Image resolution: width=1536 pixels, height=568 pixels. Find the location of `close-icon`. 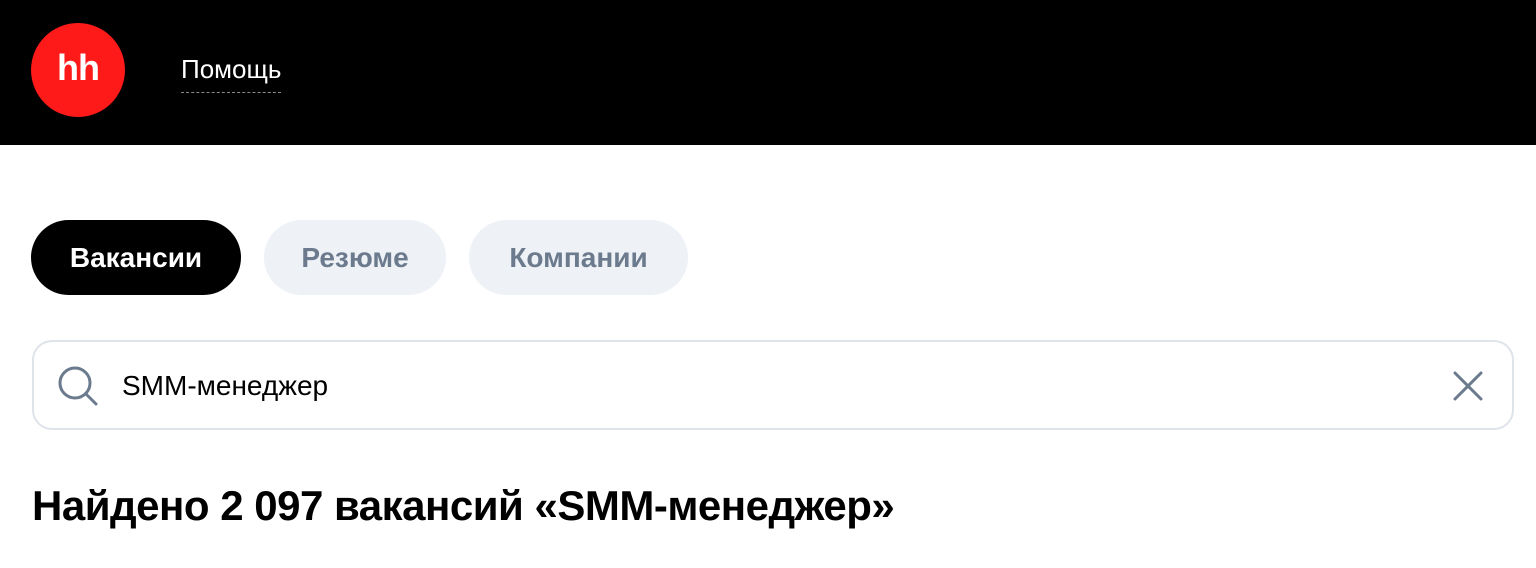

close-icon is located at coordinates (1468, 386).